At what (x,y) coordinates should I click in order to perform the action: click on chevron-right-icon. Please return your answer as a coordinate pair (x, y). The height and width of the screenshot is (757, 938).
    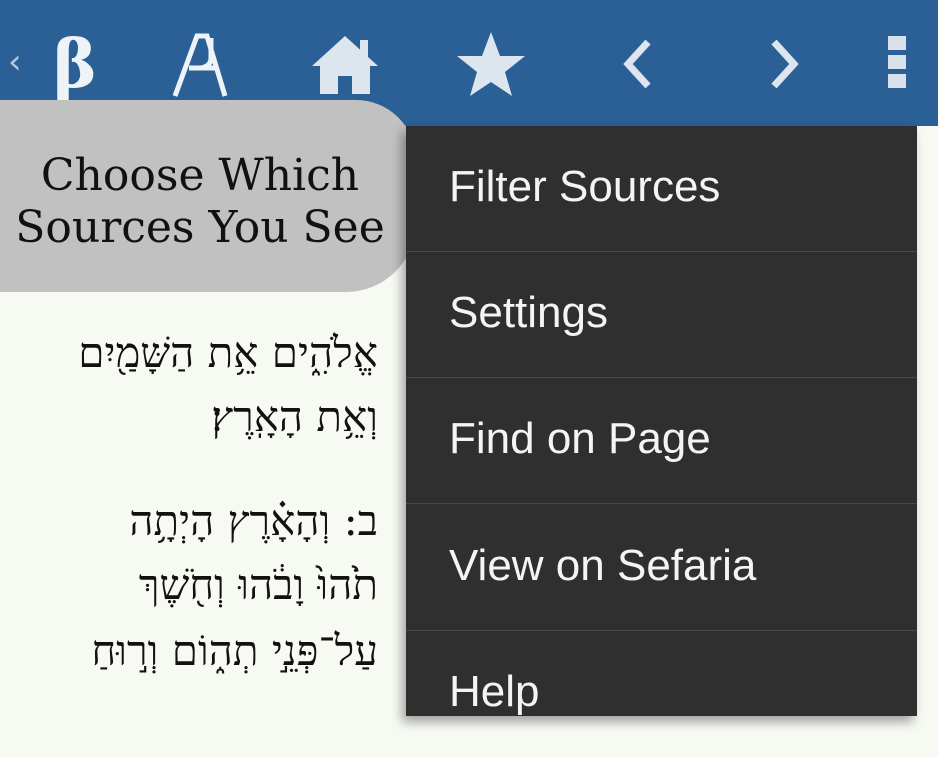
    Looking at the image, I should click on (785, 64).